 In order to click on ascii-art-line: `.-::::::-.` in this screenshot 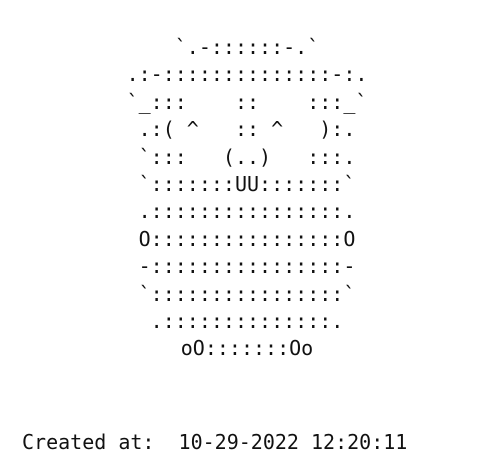, I will do `click(247, 47)`.